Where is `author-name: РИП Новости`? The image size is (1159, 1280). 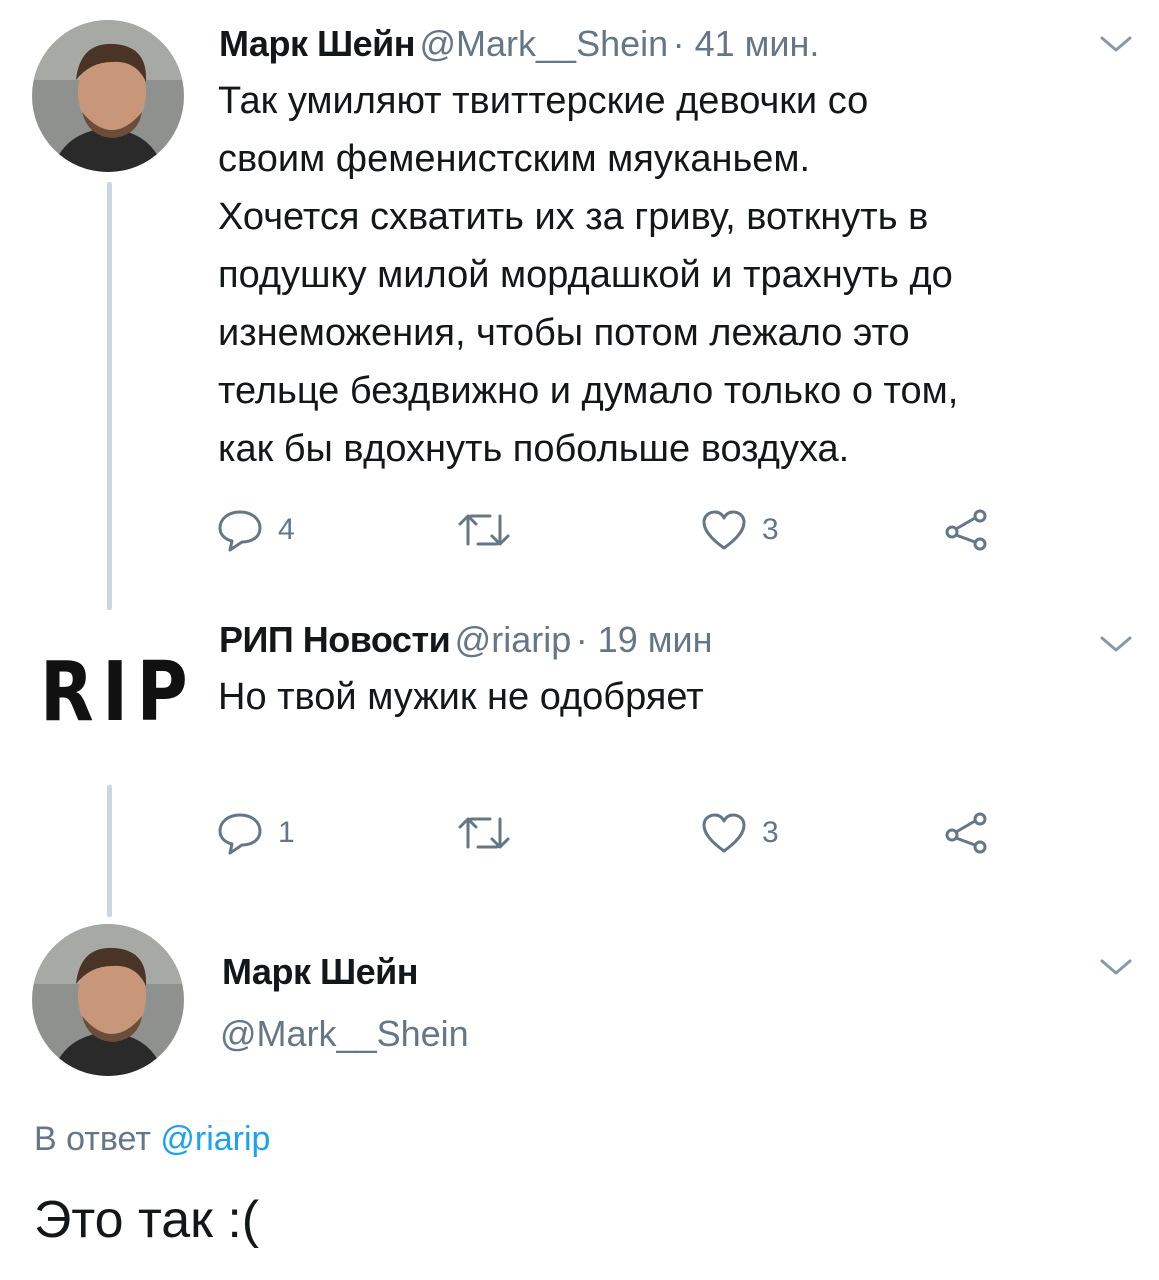 author-name: РИП Новости is located at coordinates (335, 639).